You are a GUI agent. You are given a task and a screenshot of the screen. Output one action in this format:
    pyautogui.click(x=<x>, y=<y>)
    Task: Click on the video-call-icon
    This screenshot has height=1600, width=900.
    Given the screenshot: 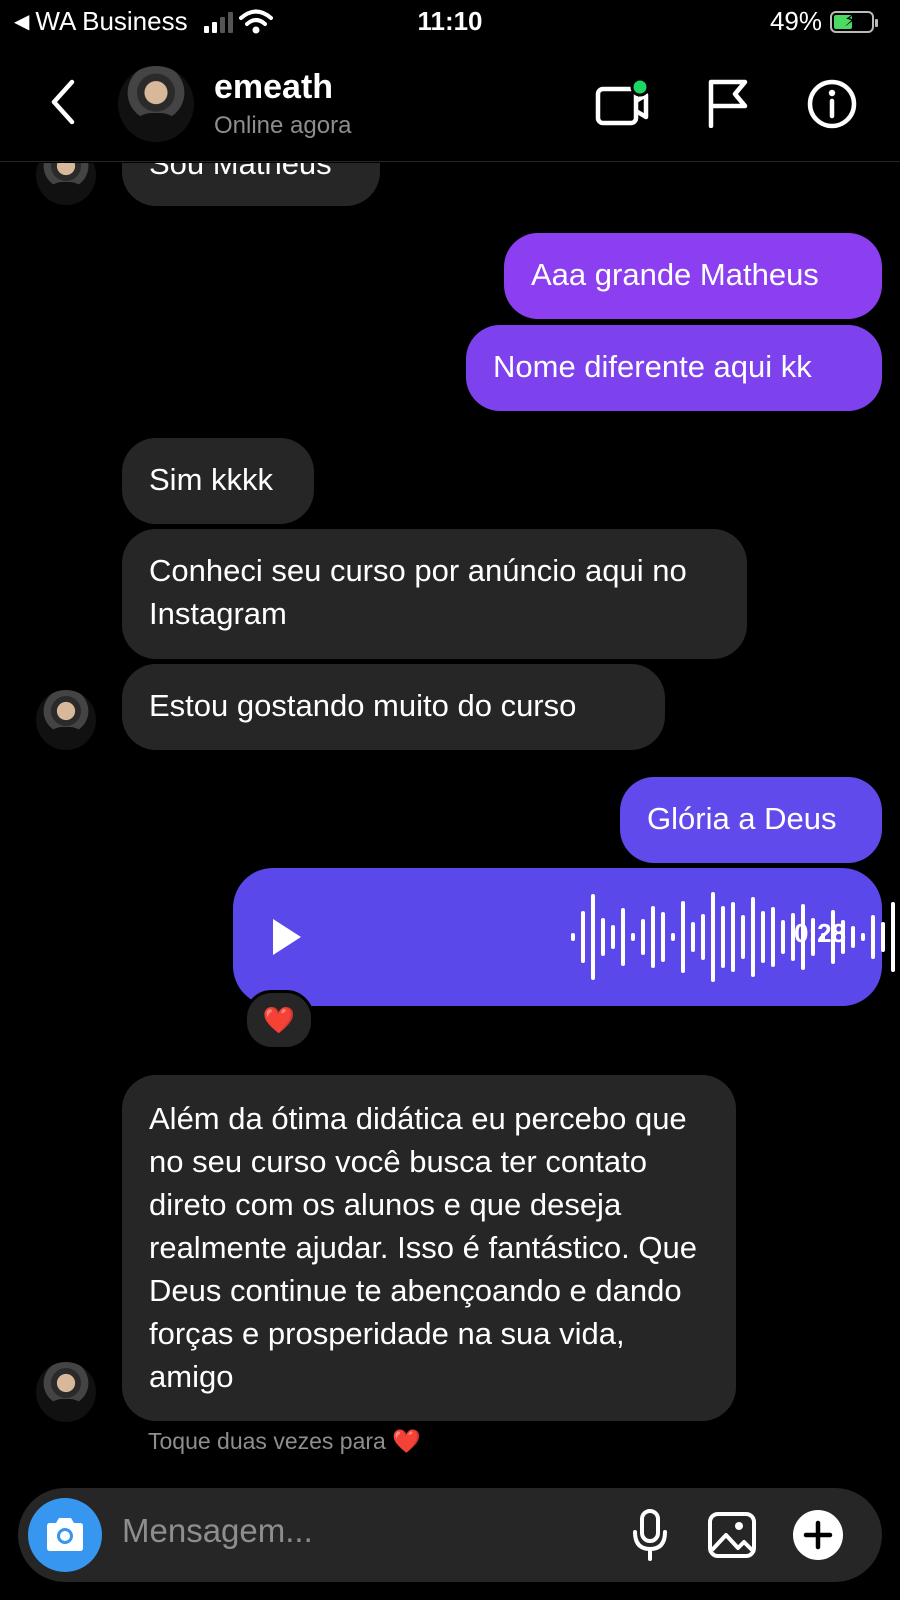 What is the action you would take?
    pyautogui.click(x=622, y=101)
    